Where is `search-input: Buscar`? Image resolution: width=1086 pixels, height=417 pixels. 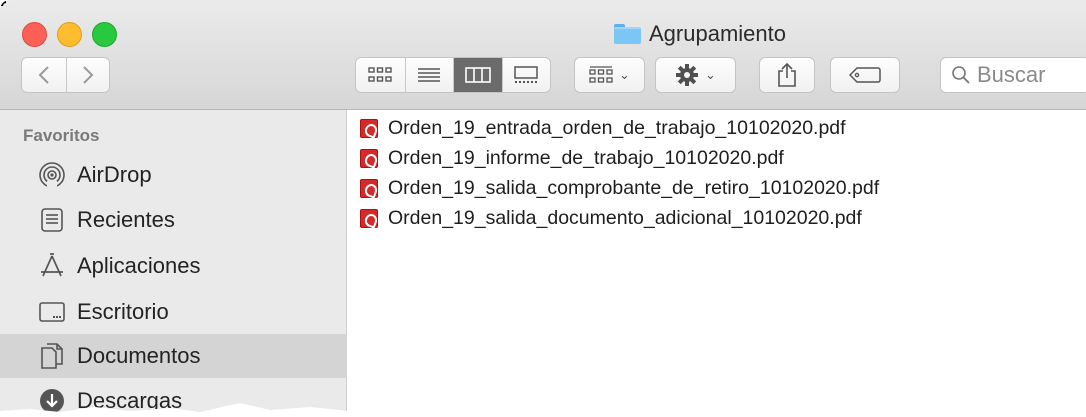
search-input: Buscar is located at coordinates (1013, 75).